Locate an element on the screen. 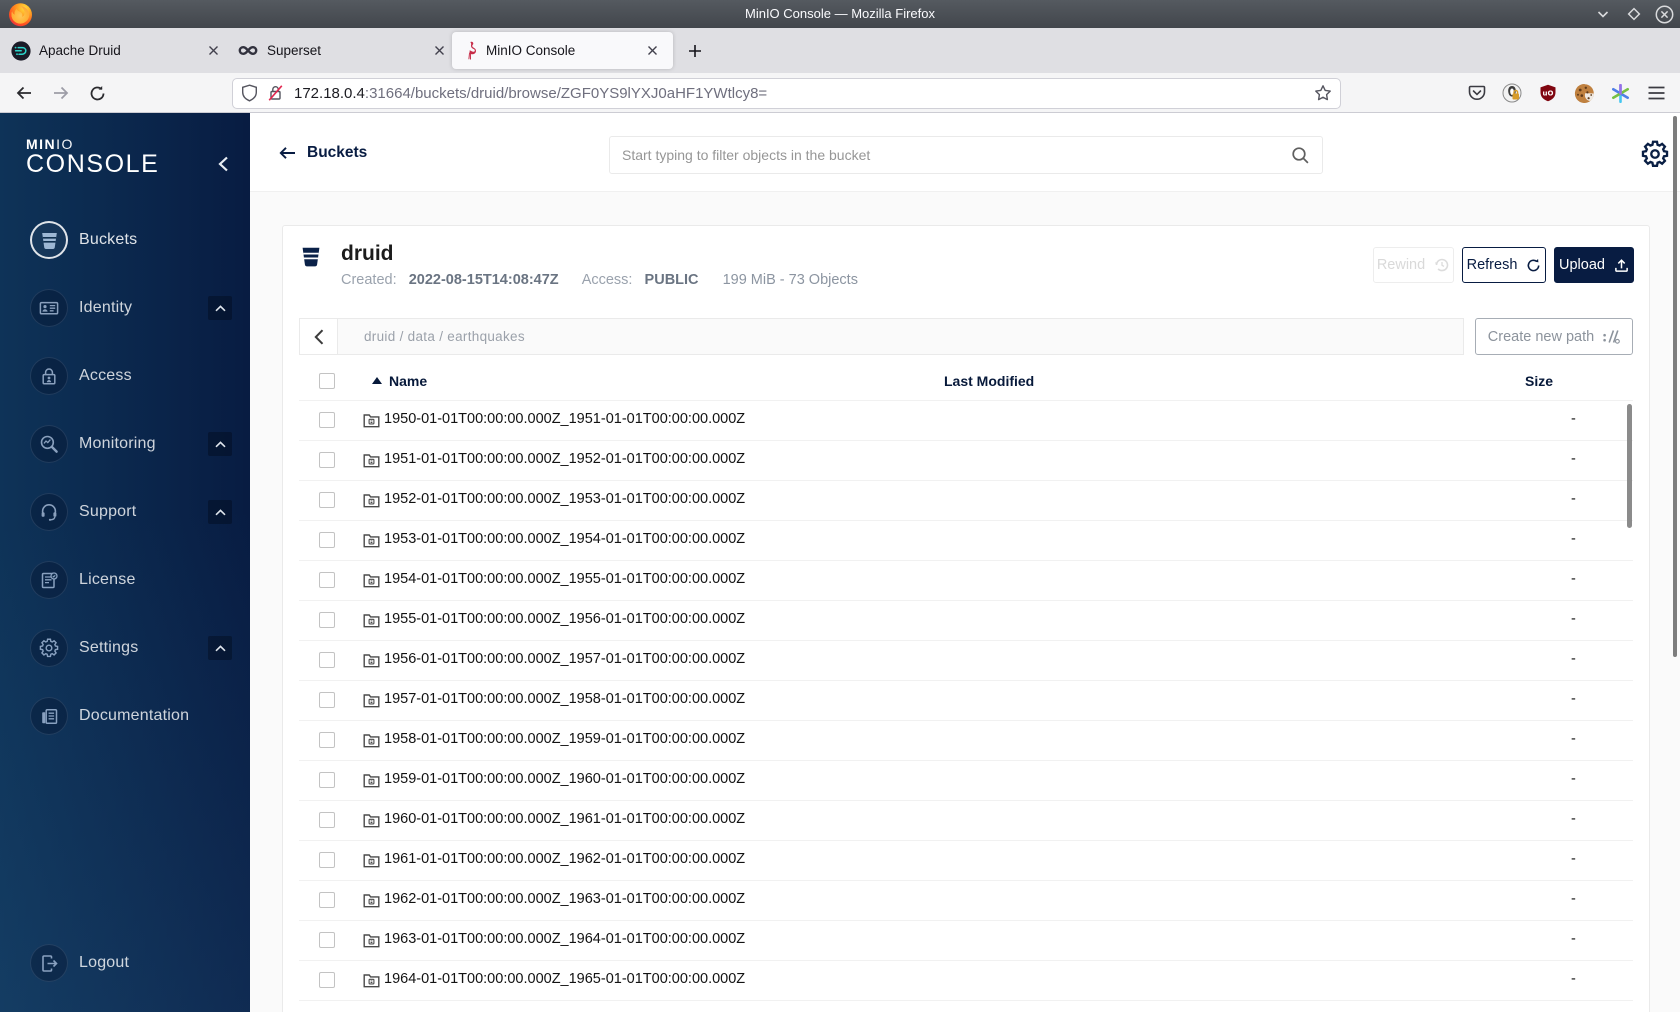 The width and height of the screenshot is (1680, 1012). breadcrumb: druid / data / earthquakes is located at coordinates (900, 336).